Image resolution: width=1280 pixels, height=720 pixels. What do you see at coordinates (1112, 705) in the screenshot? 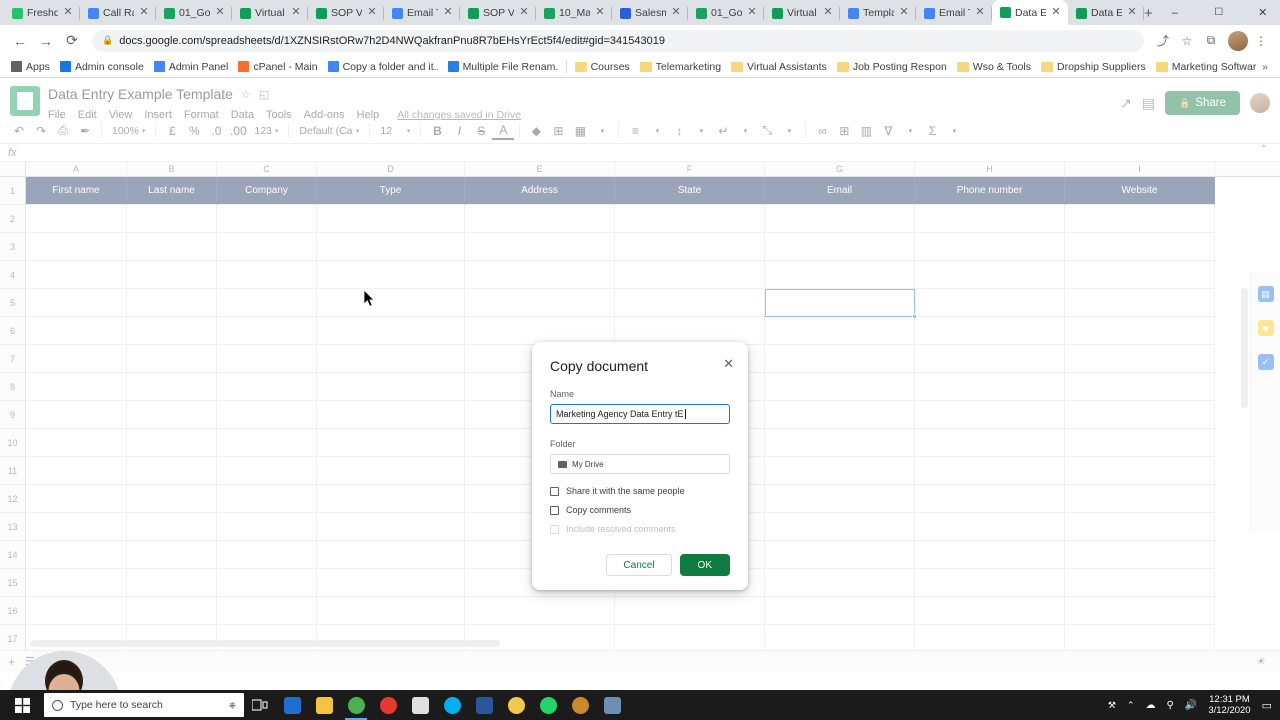
I see `pen-icon: ⚒` at bounding box center [1112, 705].